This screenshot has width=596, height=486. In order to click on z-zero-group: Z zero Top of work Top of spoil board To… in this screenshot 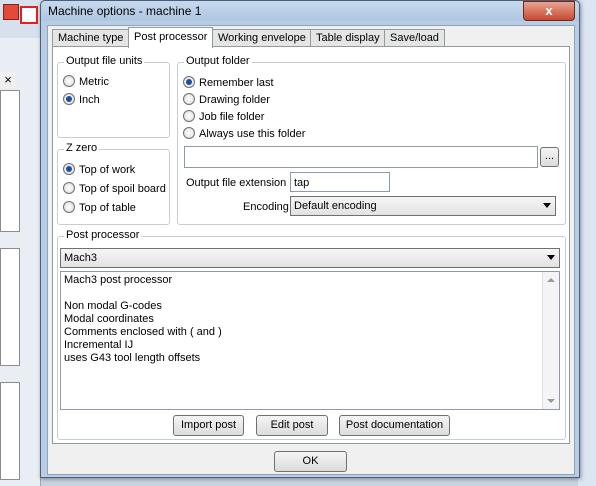, I will do `click(113, 183)`.